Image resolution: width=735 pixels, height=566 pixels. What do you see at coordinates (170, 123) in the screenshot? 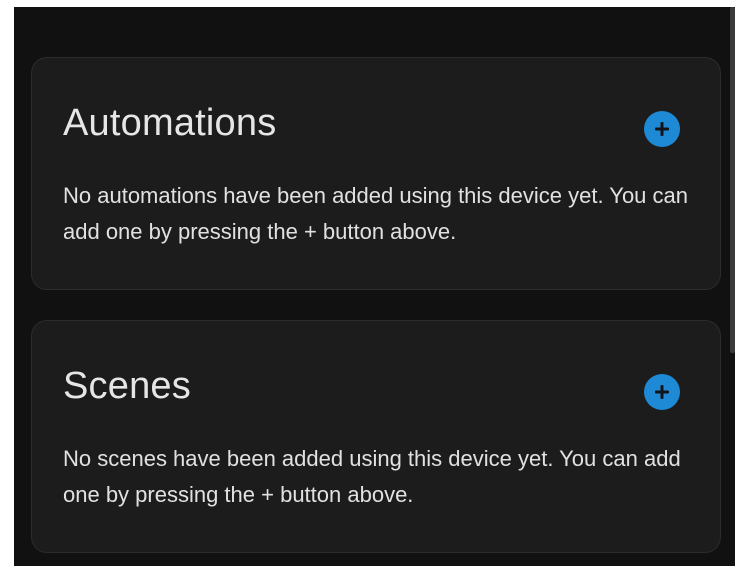
I see `automations-title: Automations` at bounding box center [170, 123].